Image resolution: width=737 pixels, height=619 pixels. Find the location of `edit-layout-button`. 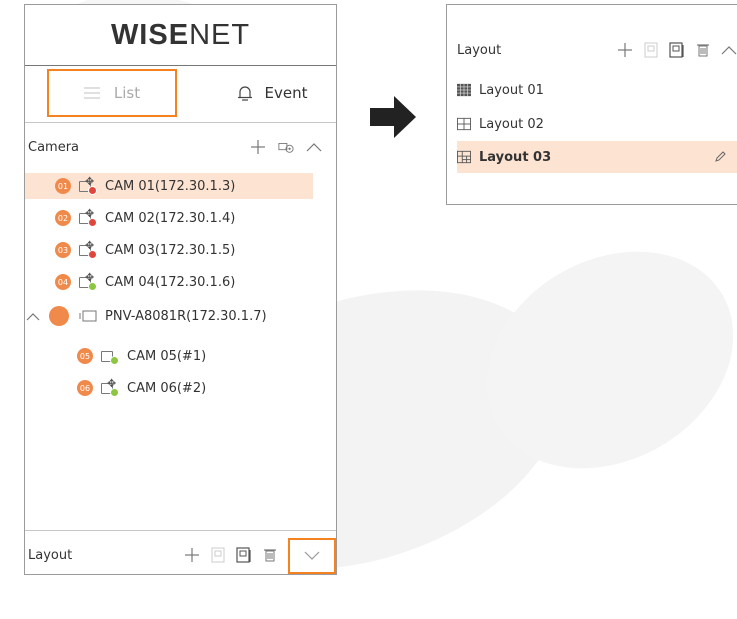

edit-layout-button is located at coordinates (720, 157).